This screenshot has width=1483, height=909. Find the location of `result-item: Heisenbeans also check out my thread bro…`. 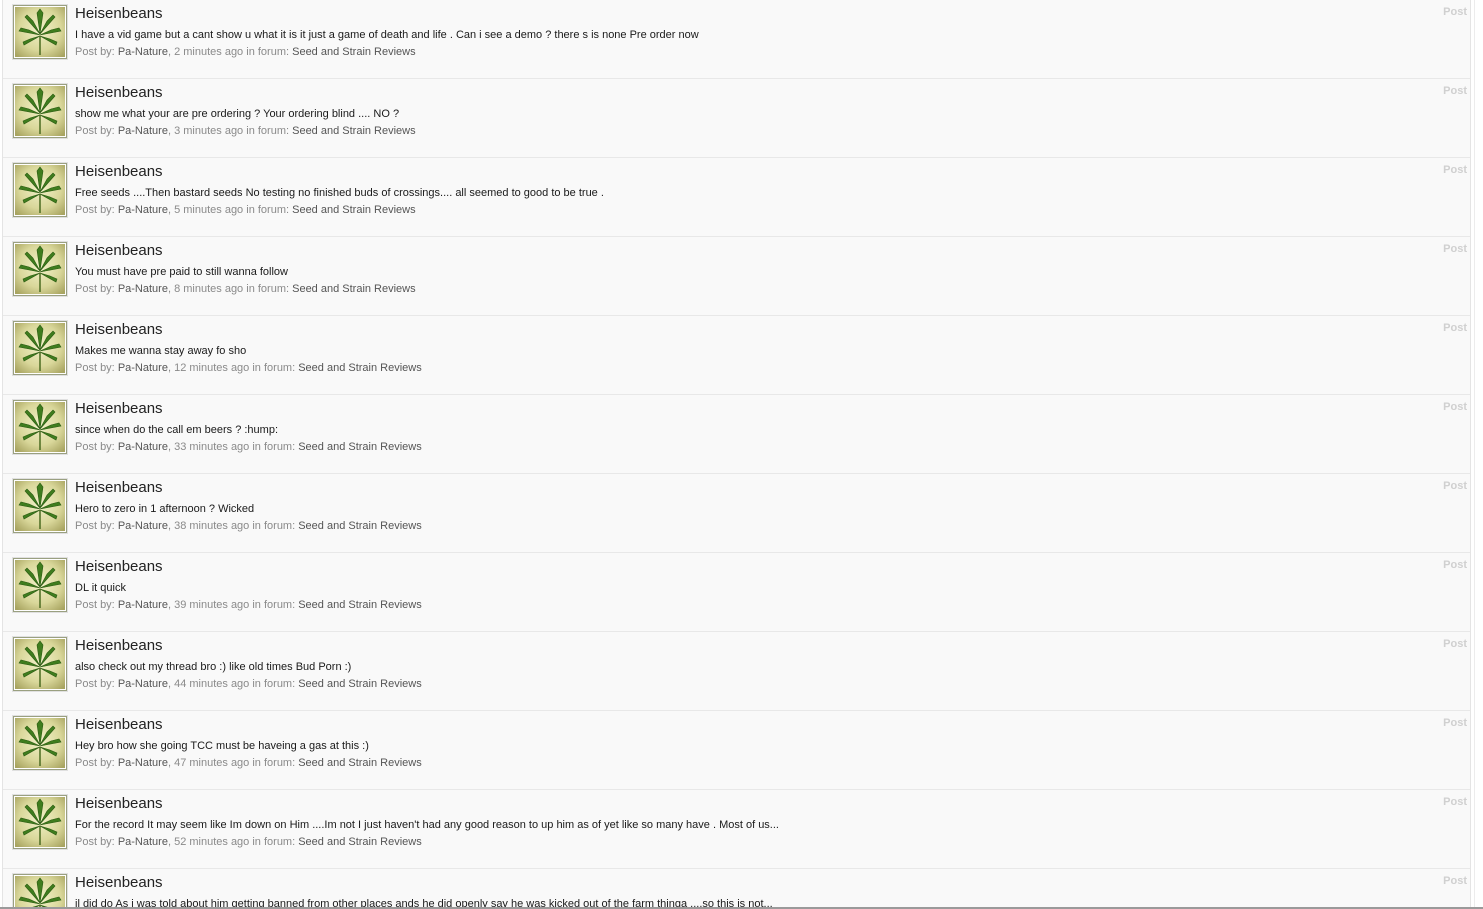

result-item: Heisenbeans also check out my thread bro… is located at coordinates (736, 671).